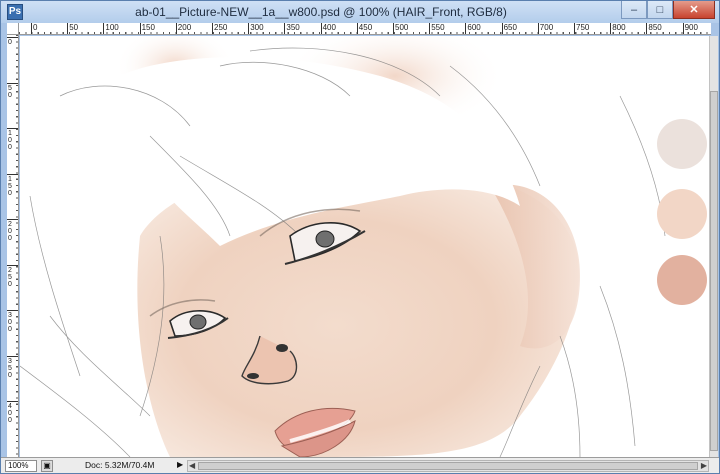 The width and height of the screenshot is (720, 474). I want to click on ruler-label: 500, so click(402, 27).